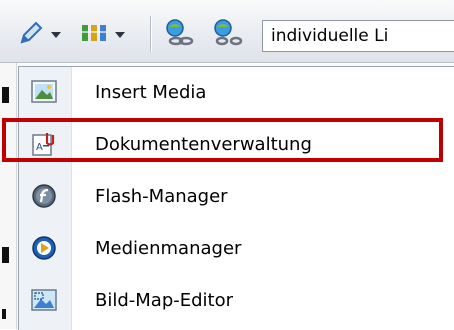 The width and height of the screenshot is (454, 330). Describe the element at coordinates (168, 248) in the screenshot. I see `menu-item-label: Medienmanager` at that location.